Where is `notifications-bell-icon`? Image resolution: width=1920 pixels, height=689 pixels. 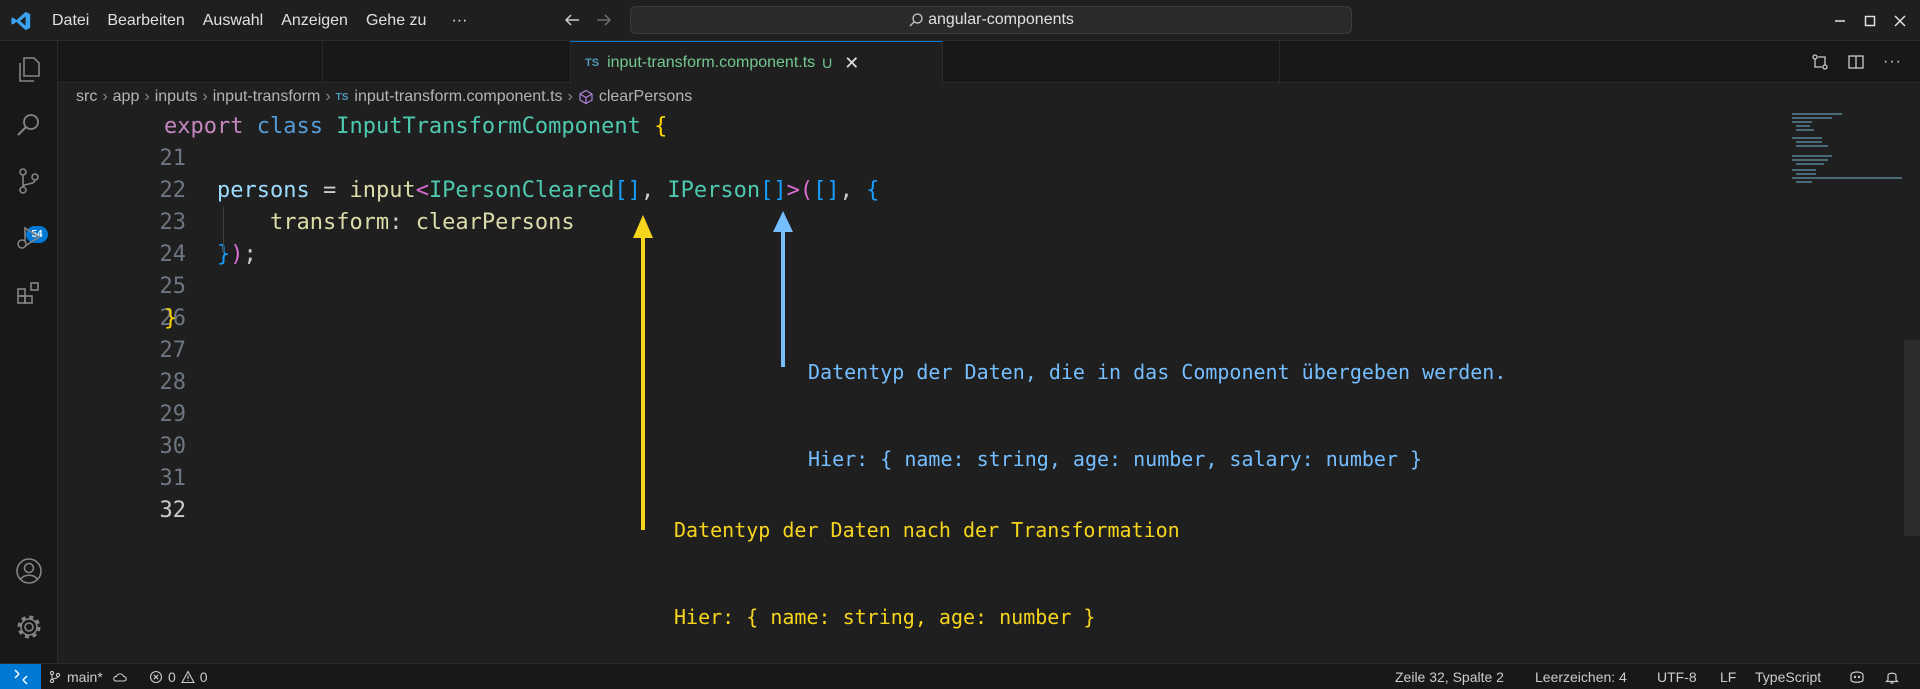
notifications-bell-icon is located at coordinates (1892, 676).